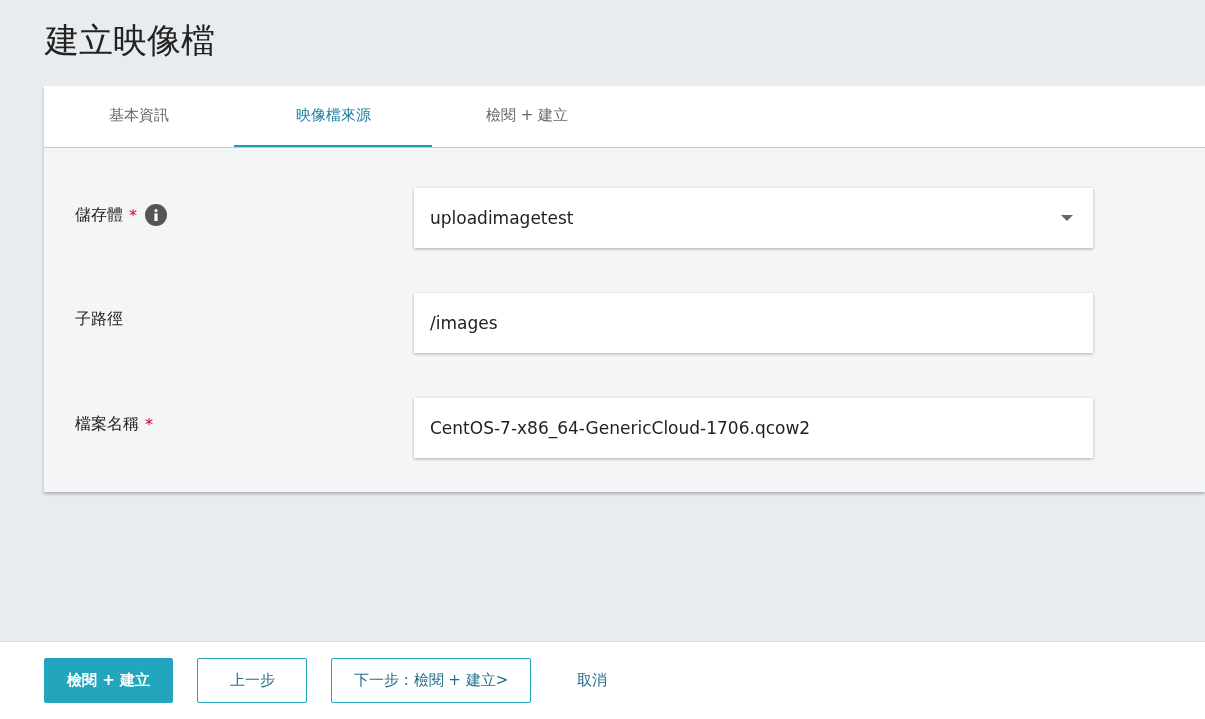 The width and height of the screenshot is (1205, 719). Describe the element at coordinates (156, 215) in the screenshot. I see `info-icon` at that location.